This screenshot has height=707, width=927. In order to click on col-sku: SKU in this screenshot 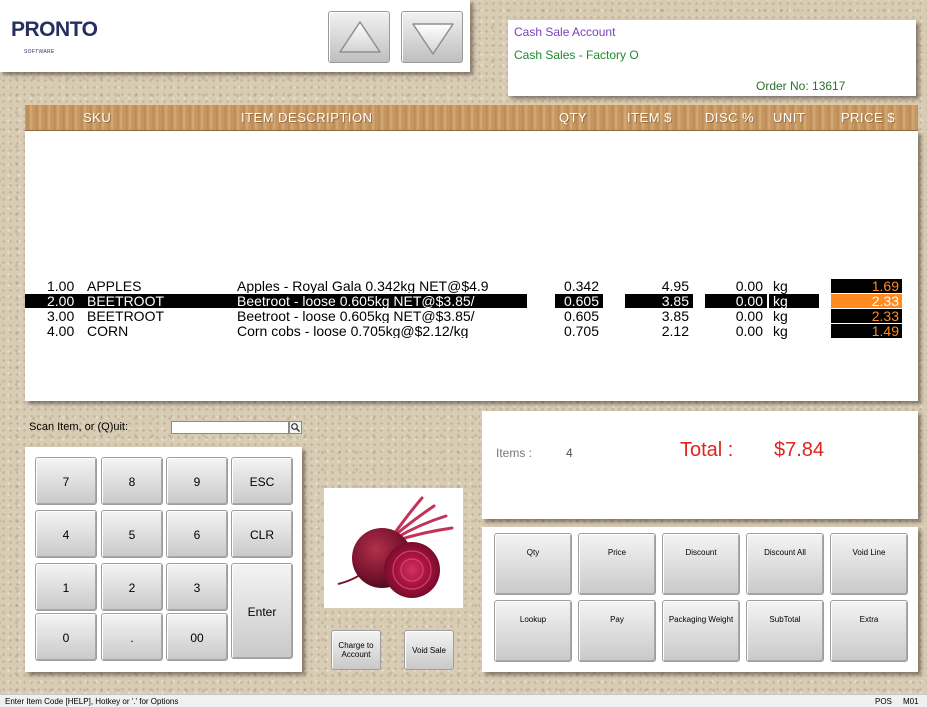, I will do `click(97, 117)`.